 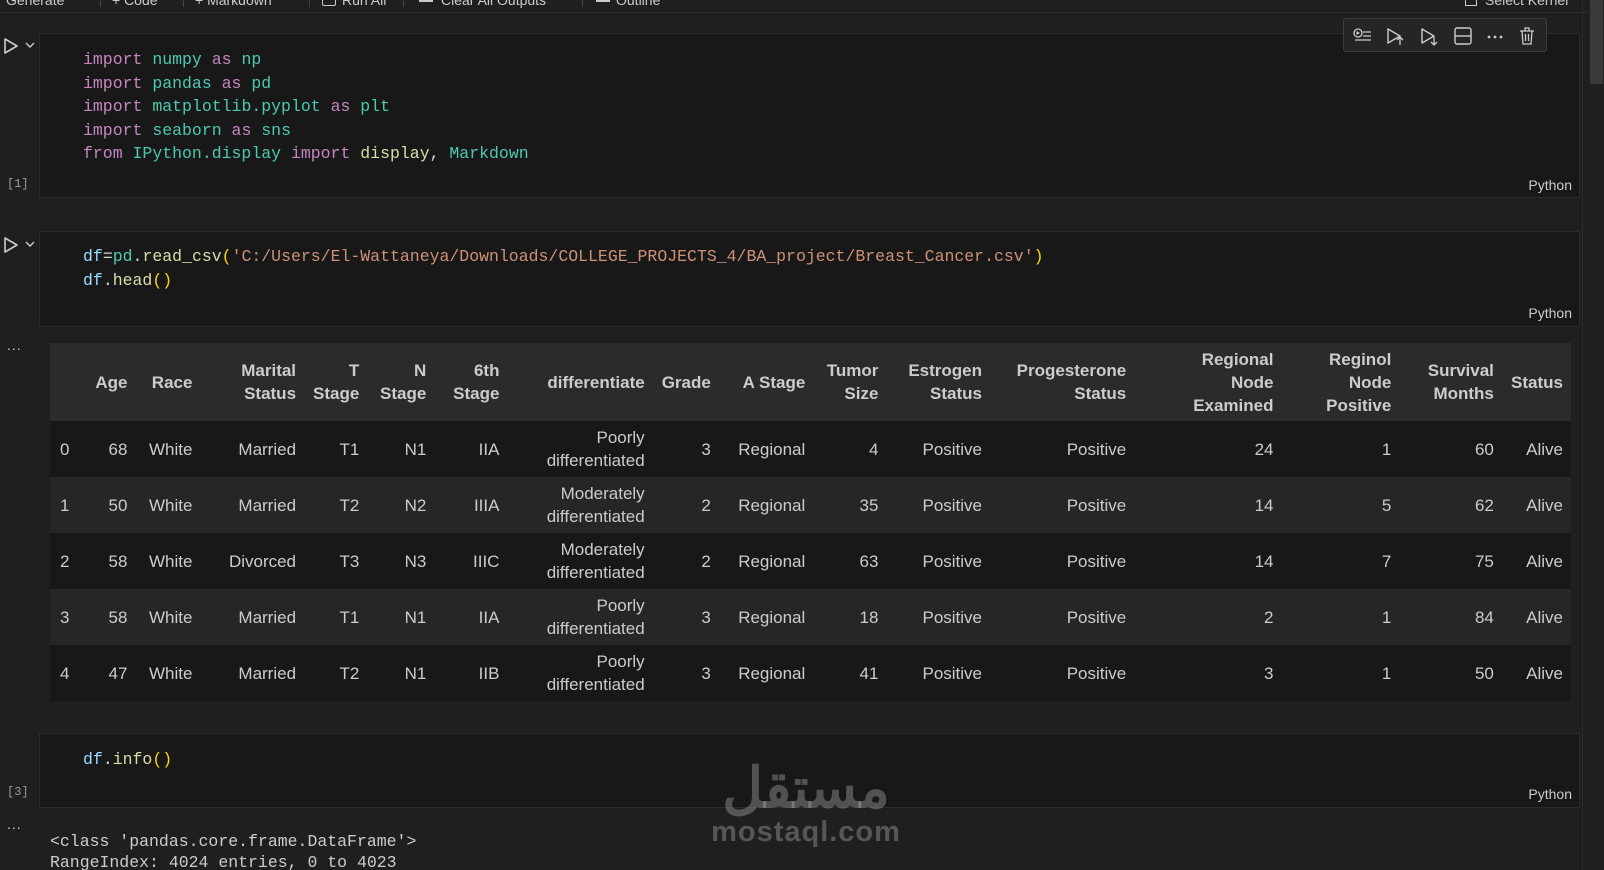 I want to click on toolbar-divider, so click(x=309, y=3).